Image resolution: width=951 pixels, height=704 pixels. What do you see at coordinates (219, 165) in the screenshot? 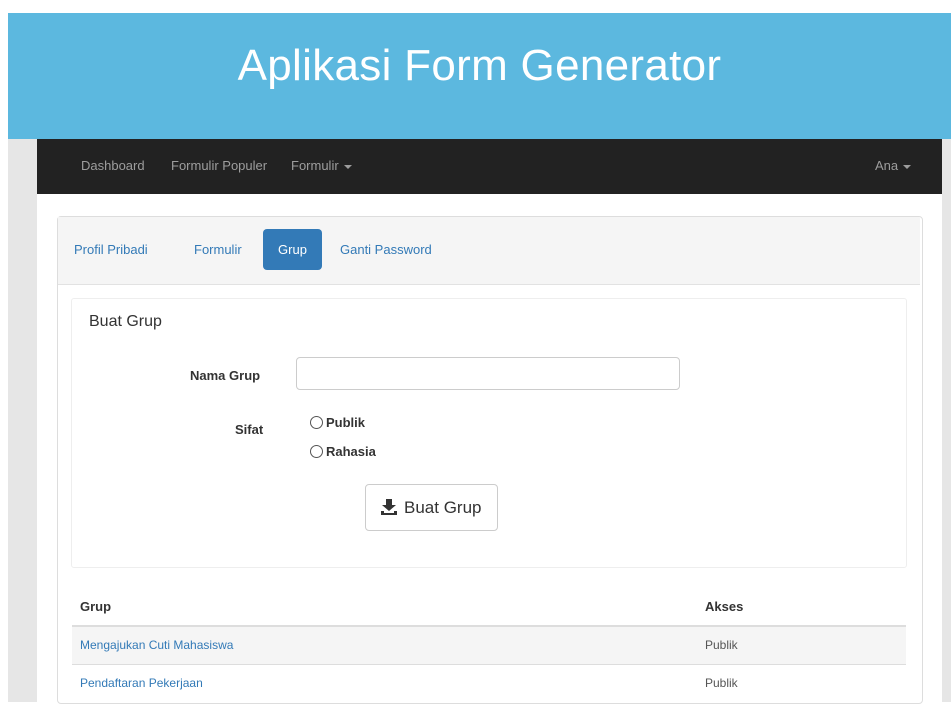
I see `nav-formulir-populer: Formulir Populer` at bounding box center [219, 165].